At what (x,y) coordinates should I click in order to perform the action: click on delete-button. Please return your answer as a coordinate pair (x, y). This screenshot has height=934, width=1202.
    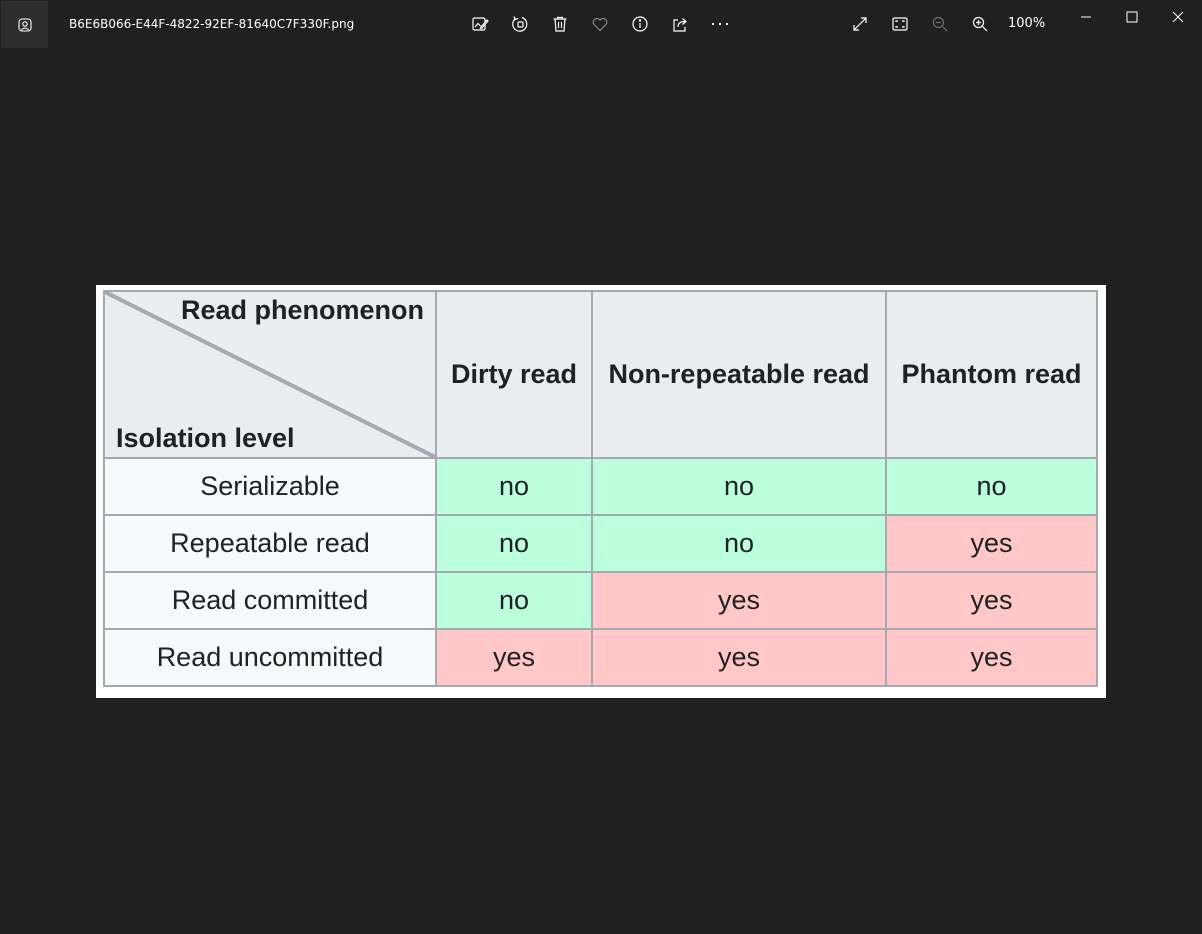
    Looking at the image, I should click on (560, 24).